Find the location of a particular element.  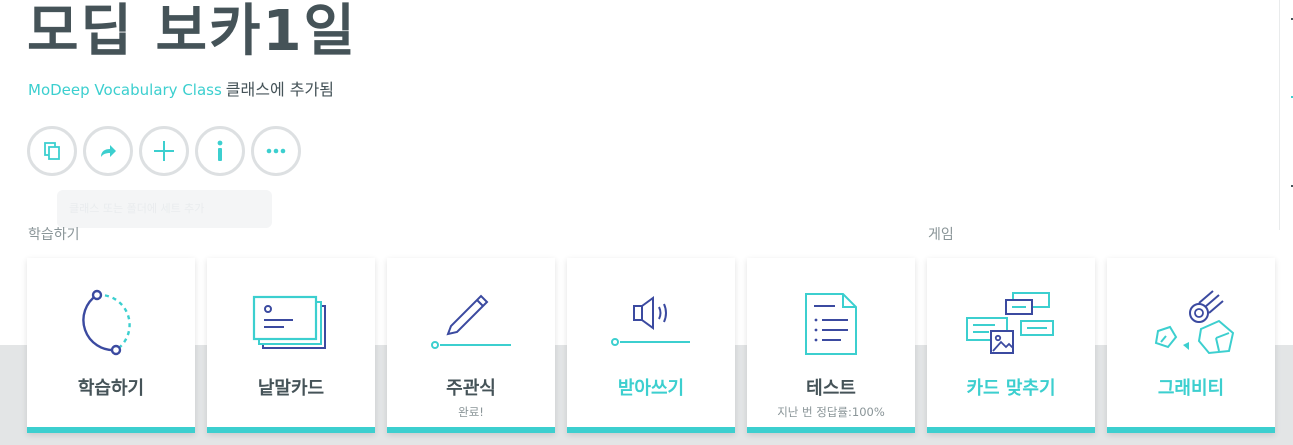

mode-label: 테스트 is located at coordinates (831, 388).